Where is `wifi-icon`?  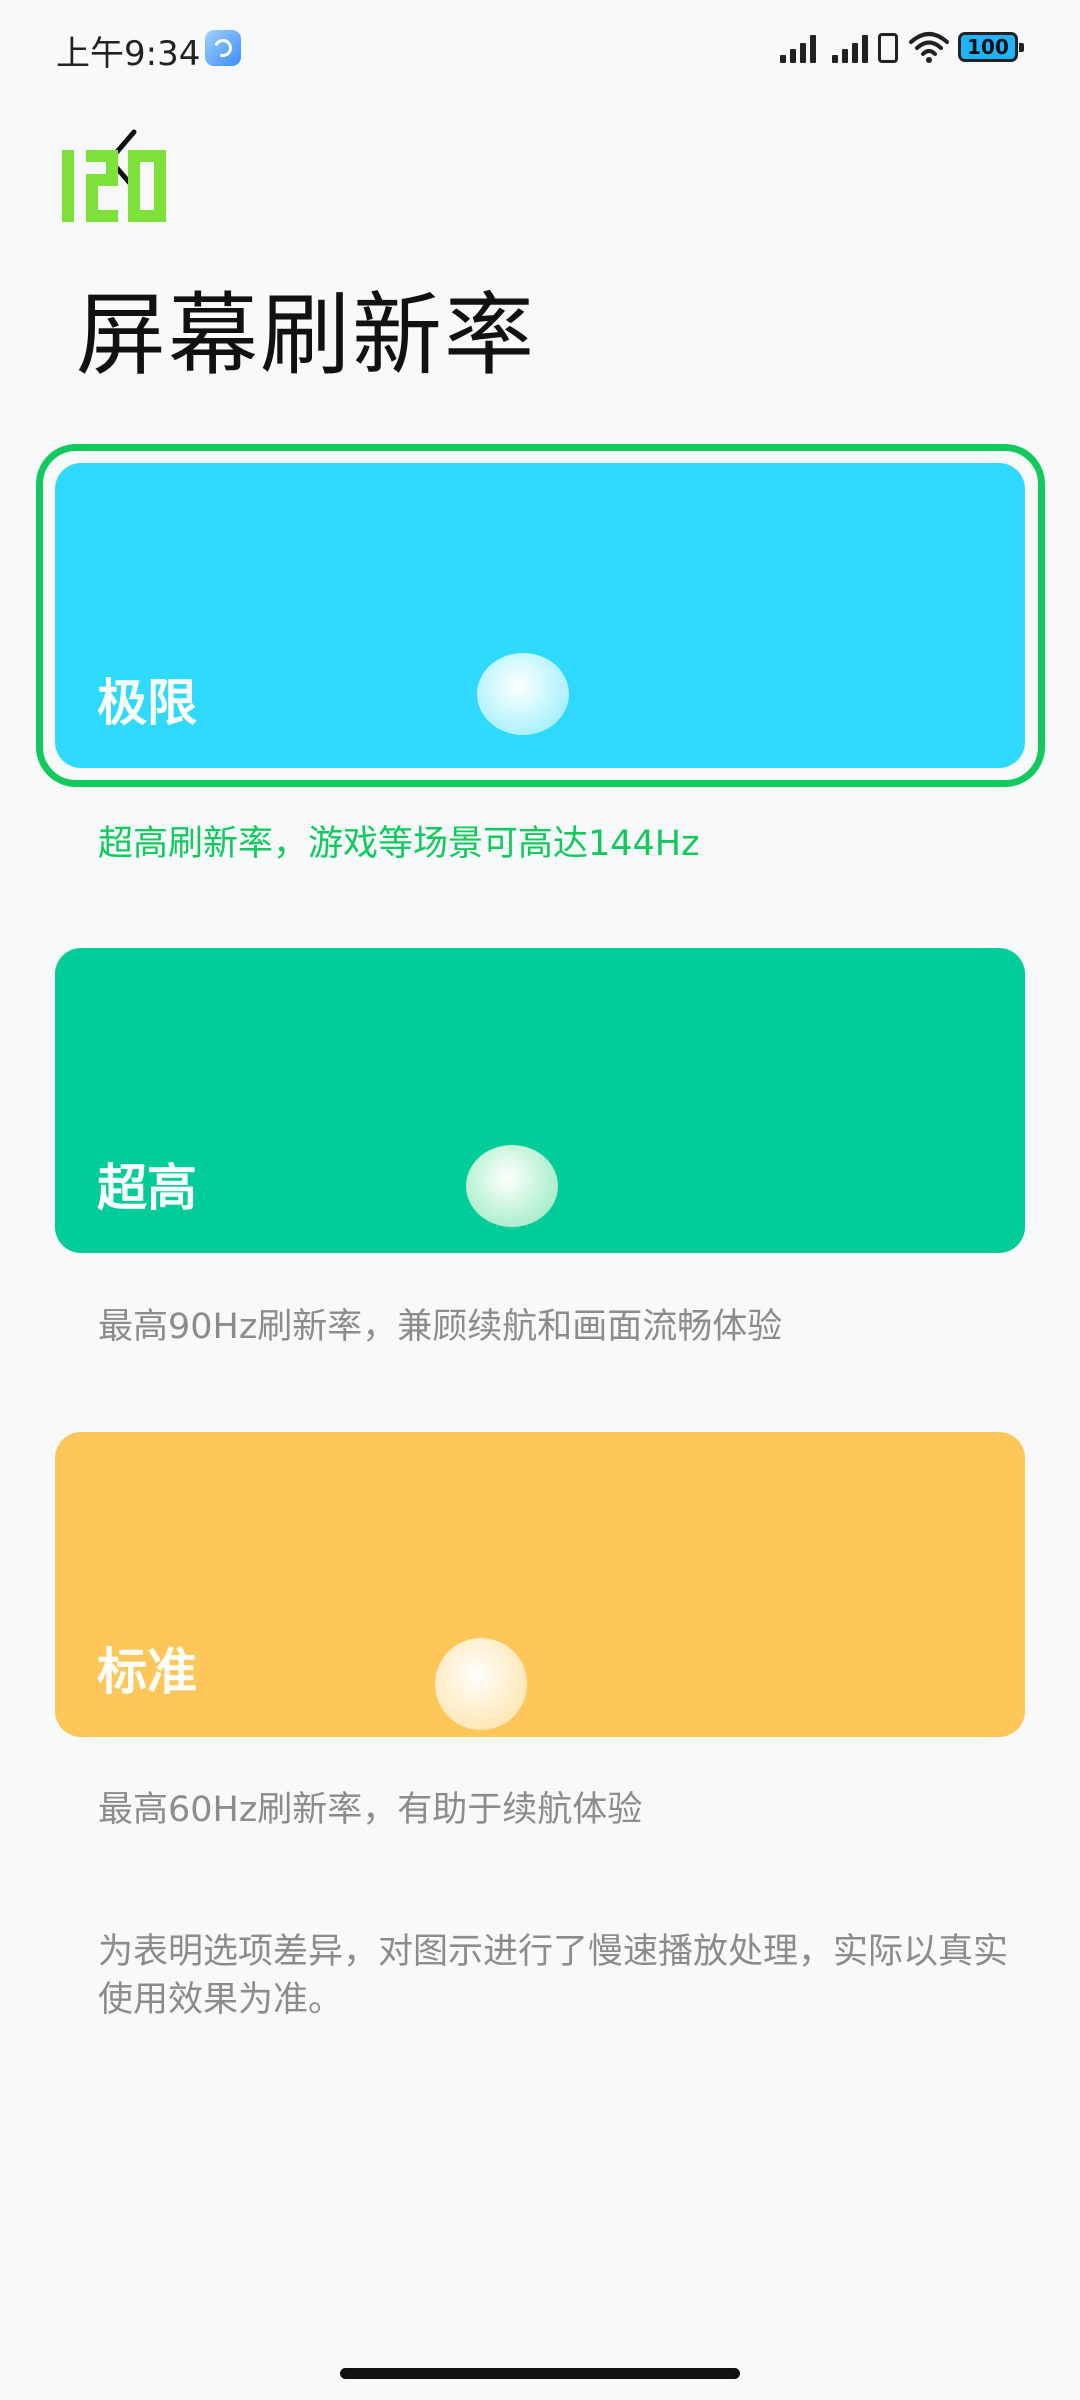 wifi-icon is located at coordinates (929, 47).